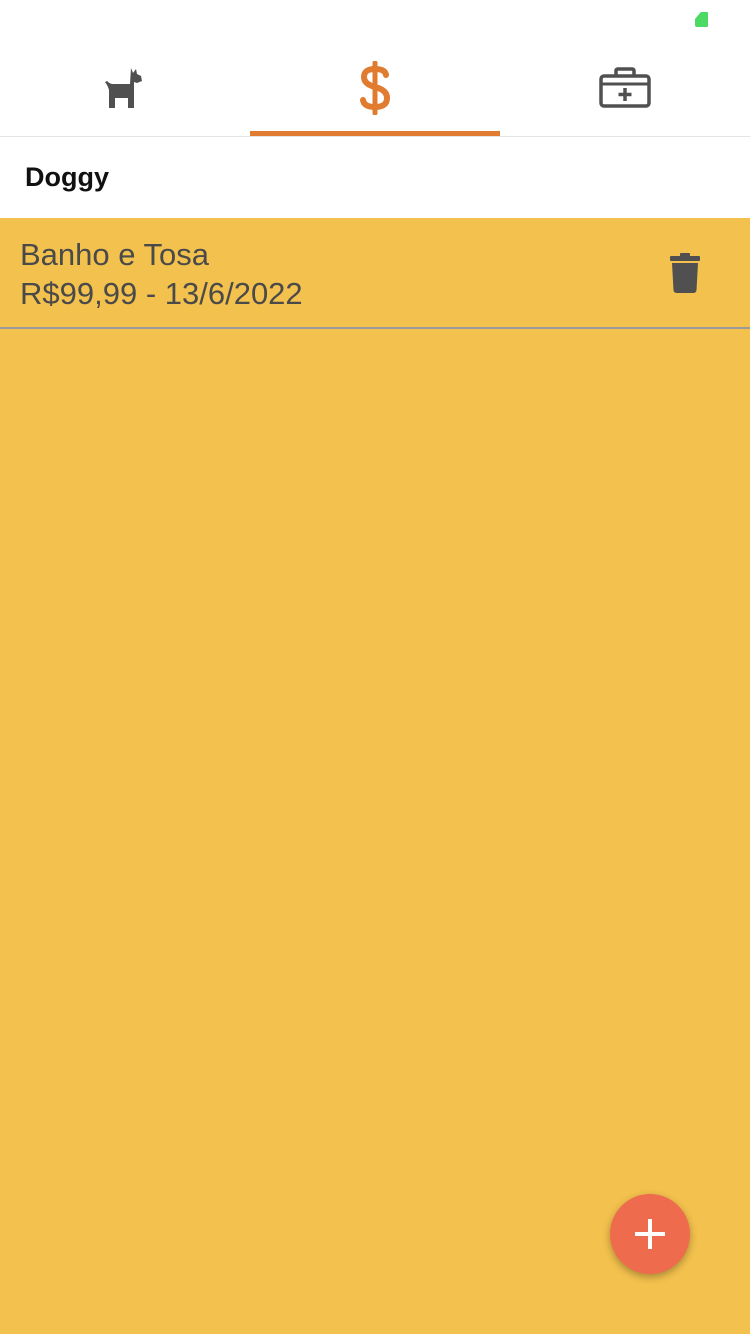 The image size is (750, 1334). I want to click on list-item: Banho e Tosa R$99,99 - 13/6/2022, so click(375, 273).